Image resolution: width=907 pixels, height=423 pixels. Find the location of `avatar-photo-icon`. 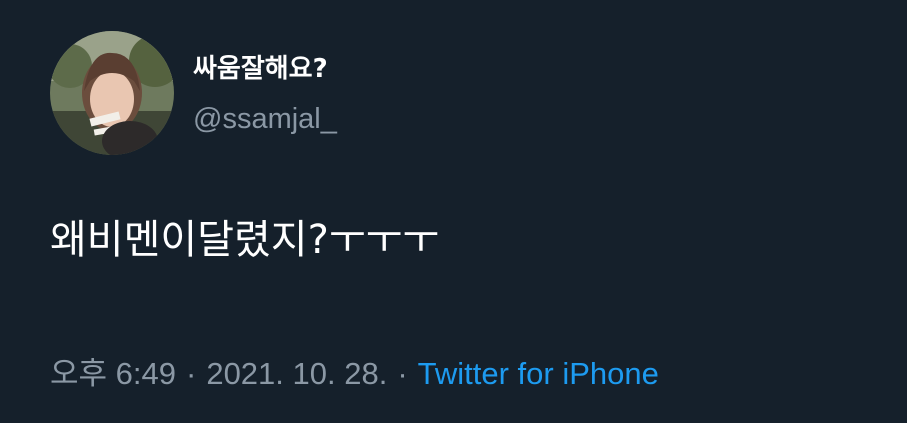

avatar-photo-icon is located at coordinates (112, 93).